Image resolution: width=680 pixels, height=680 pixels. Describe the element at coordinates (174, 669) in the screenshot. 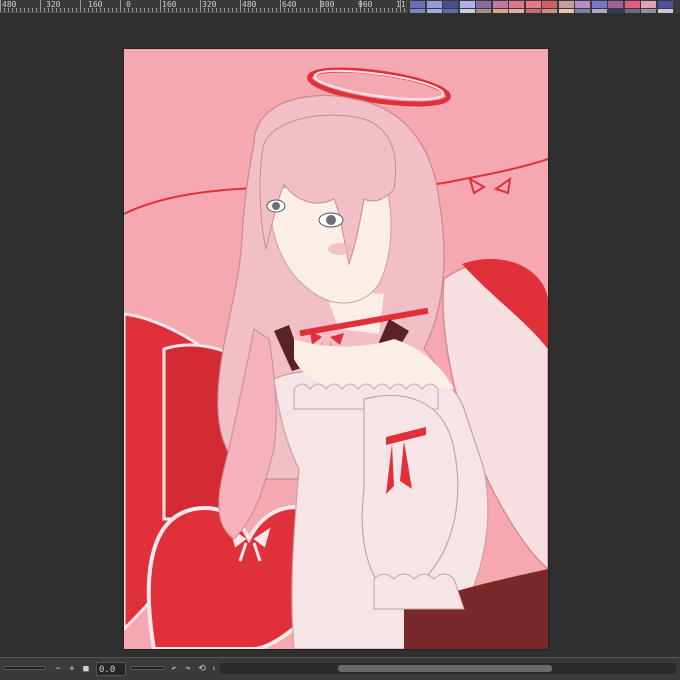

I see `rotate-left-button: ↶` at that location.